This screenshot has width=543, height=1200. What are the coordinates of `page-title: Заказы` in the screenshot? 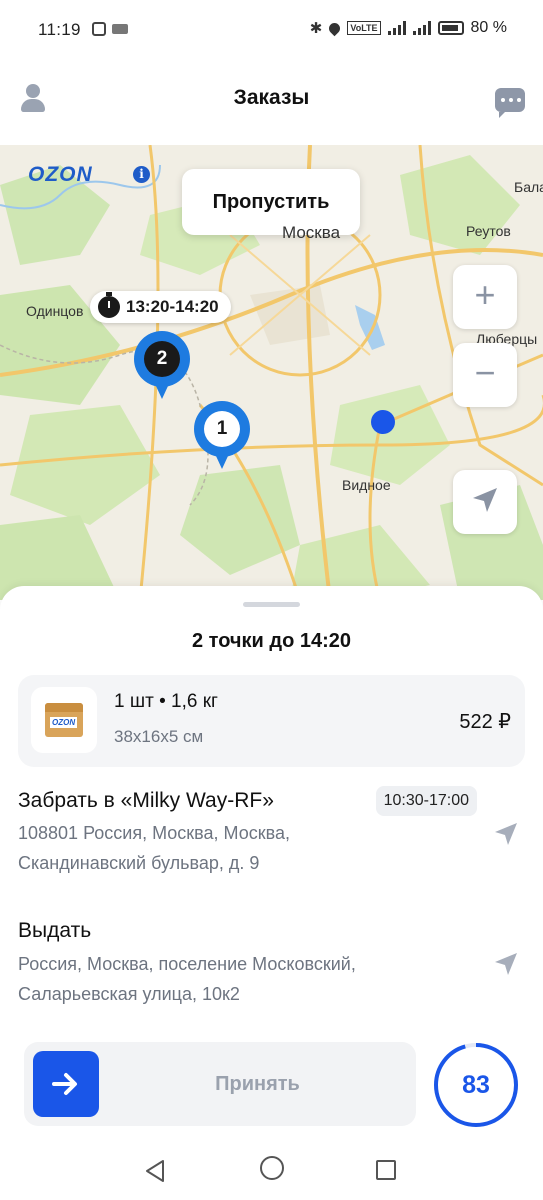 It's located at (271, 97).